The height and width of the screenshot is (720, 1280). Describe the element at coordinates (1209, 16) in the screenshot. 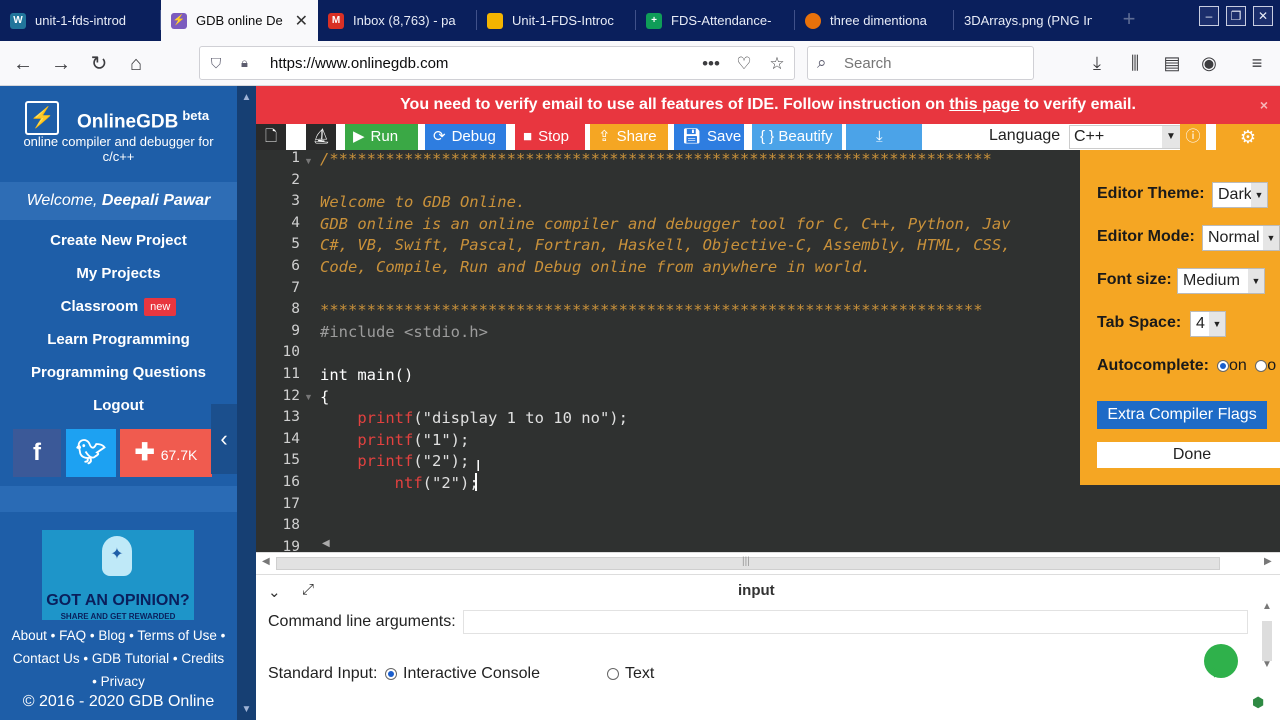

I see `minimize-icon: –` at that location.